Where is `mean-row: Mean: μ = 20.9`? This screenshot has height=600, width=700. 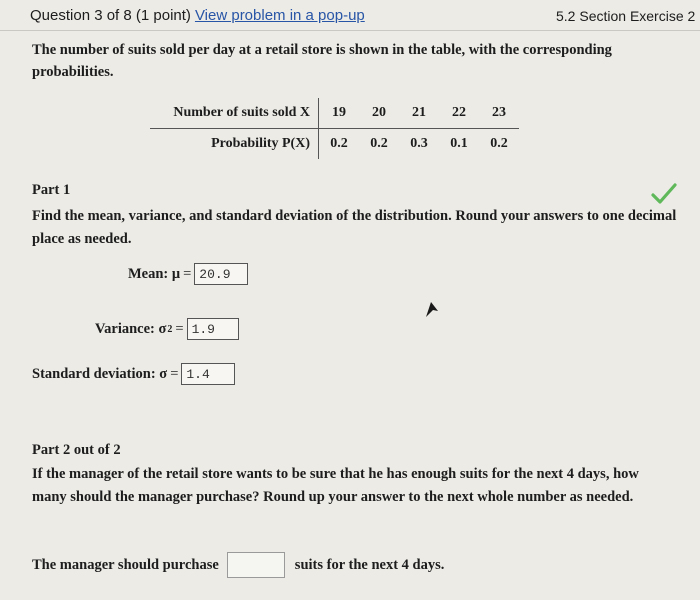 mean-row: Mean: μ = 20.9 is located at coordinates (188, 274).